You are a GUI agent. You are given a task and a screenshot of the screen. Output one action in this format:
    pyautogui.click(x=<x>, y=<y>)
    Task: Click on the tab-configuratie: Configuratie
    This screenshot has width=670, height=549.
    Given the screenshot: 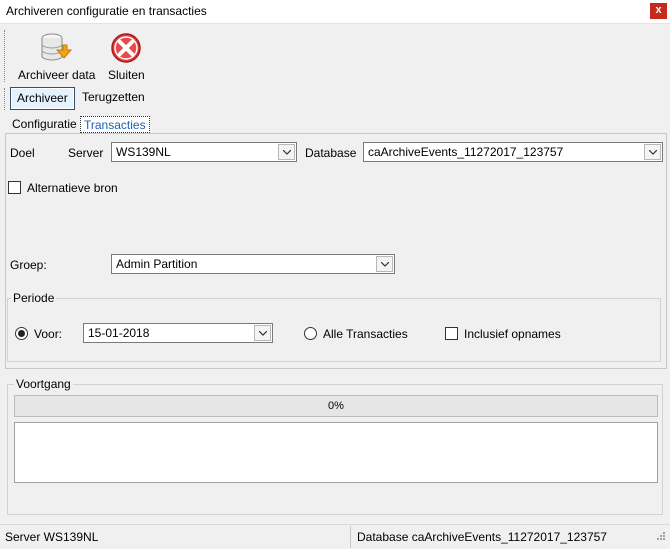 What is the action you would take?
    pyautogui.click(x=44, y=124)
    